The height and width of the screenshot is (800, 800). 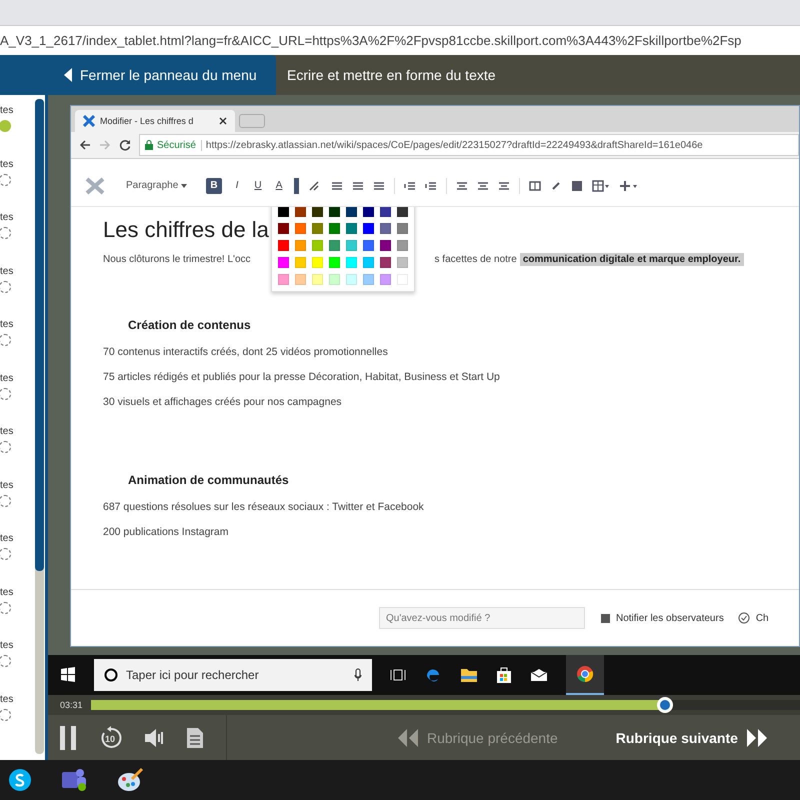 What do you see at coordinates (125, 145) in the screenshot?
I see `reload-icon` at bounding box center [125, 145].